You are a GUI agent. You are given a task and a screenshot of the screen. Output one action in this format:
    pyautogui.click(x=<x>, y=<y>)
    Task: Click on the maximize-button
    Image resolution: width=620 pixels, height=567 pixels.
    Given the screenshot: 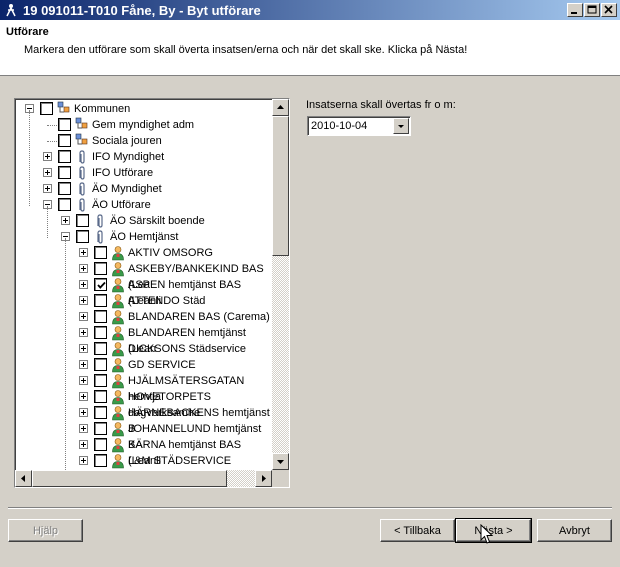 What is the action you would take?
    pyautogui.click(x=592, y=10)
    